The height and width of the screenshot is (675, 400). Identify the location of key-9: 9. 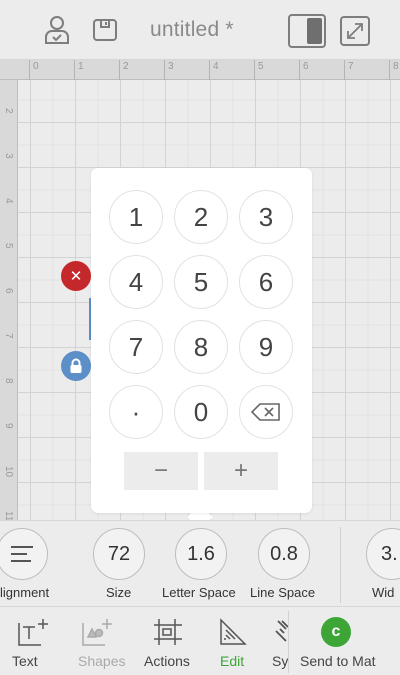
(266, 347).